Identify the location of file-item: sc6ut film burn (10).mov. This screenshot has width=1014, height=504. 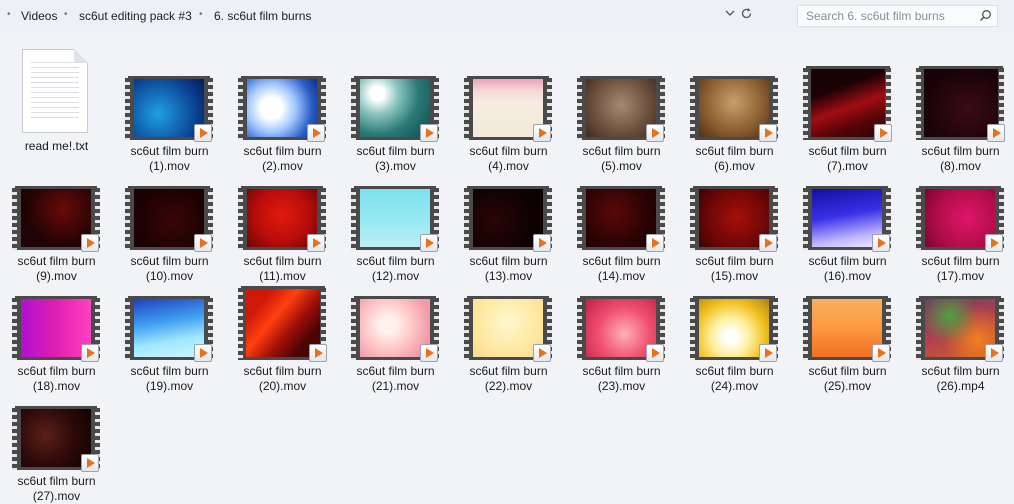
(169, 228).